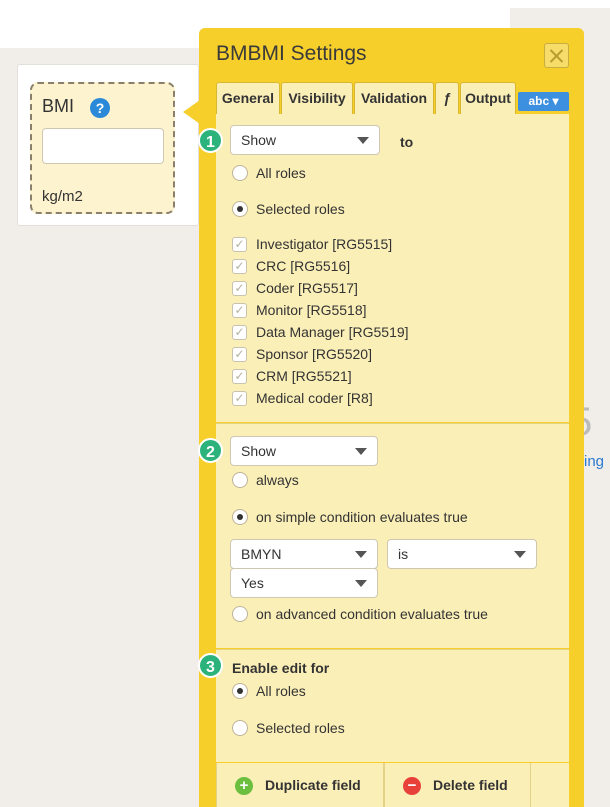  What do you see at coordinates (488, 98) in the screenshot?
I see `tab-output: Output` at bounding box center [488, 98].